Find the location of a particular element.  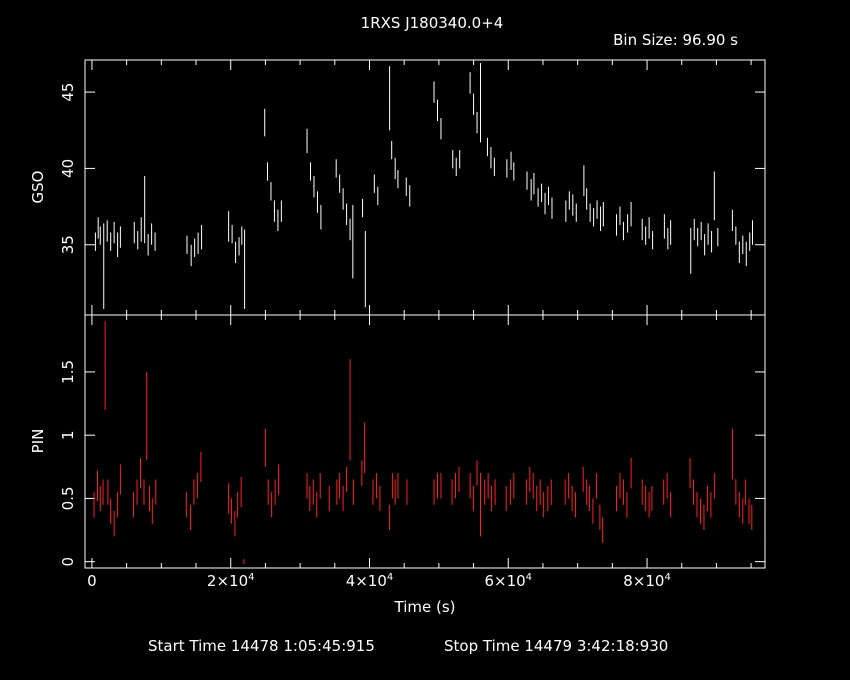

gso-ytick-label: 40 is located at coordinates (68, 168).